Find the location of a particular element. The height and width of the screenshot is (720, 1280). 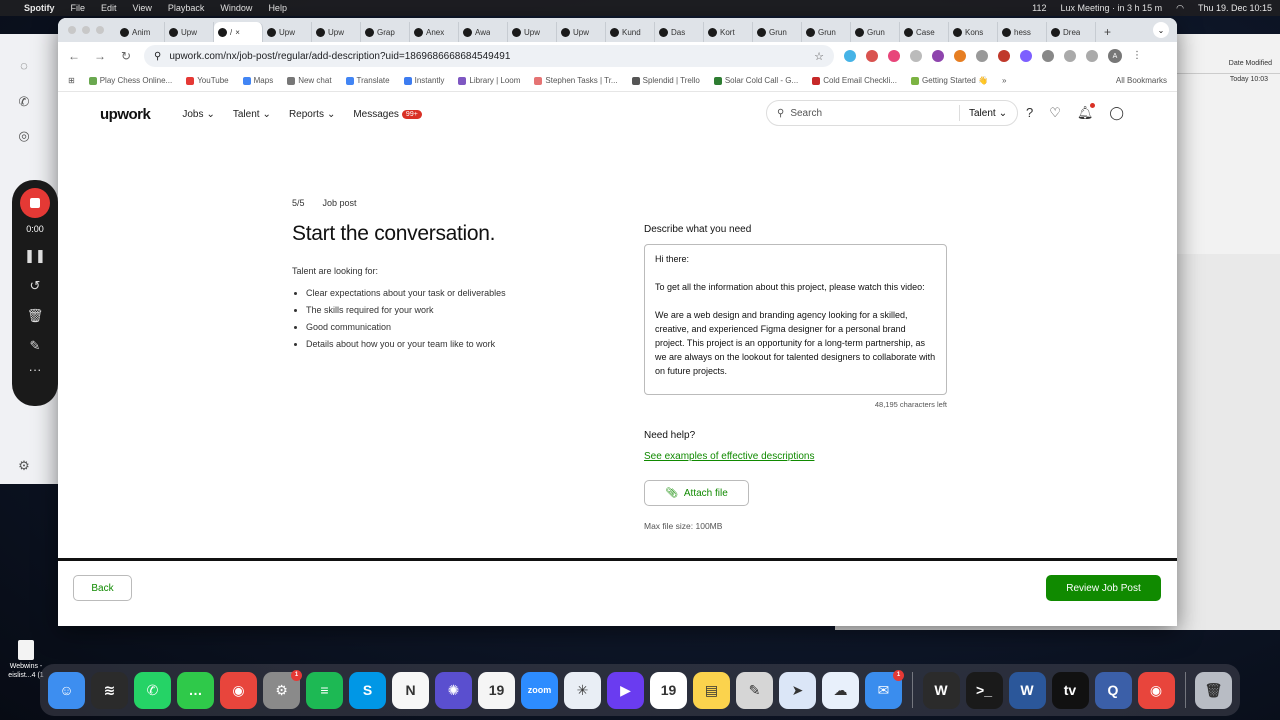

new-tab-button: + is located at coordinates (1107, 32).